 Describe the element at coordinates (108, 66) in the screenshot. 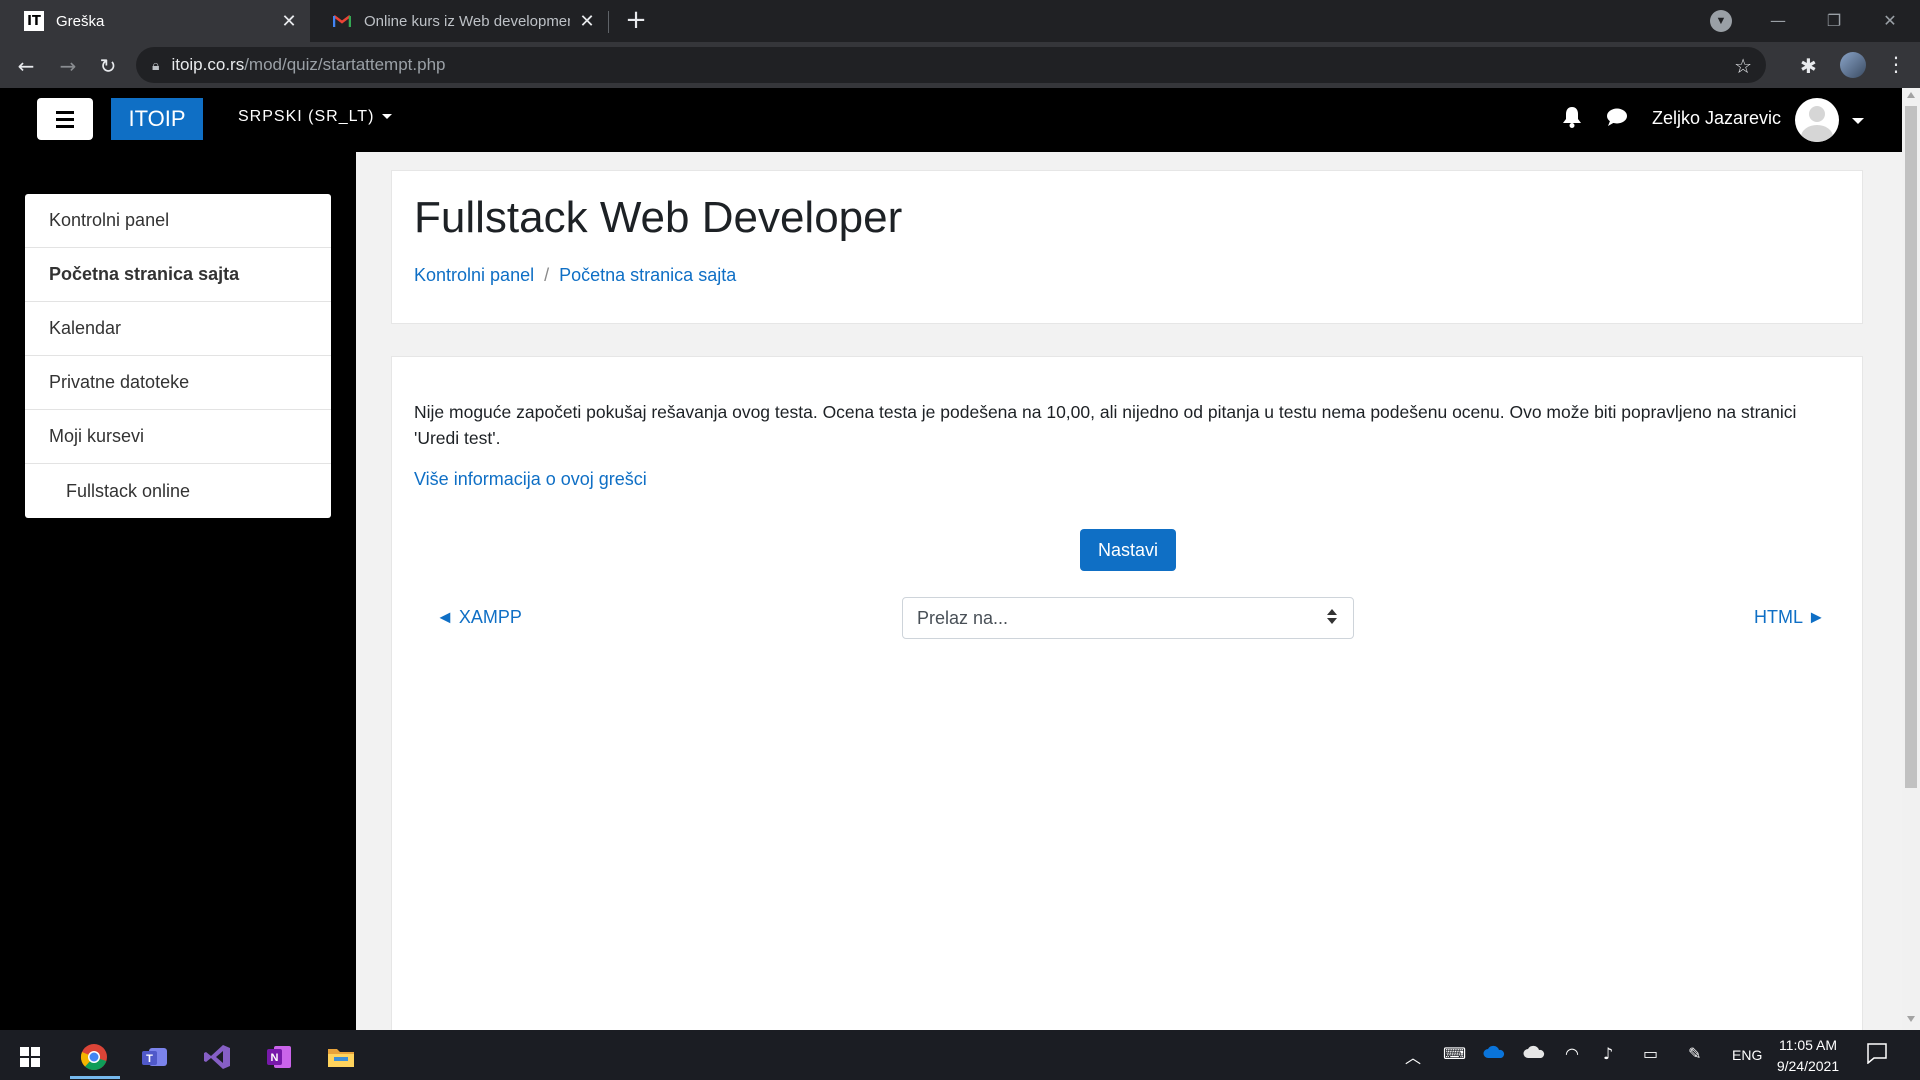

I see `reload-icon: ↻` at that location.